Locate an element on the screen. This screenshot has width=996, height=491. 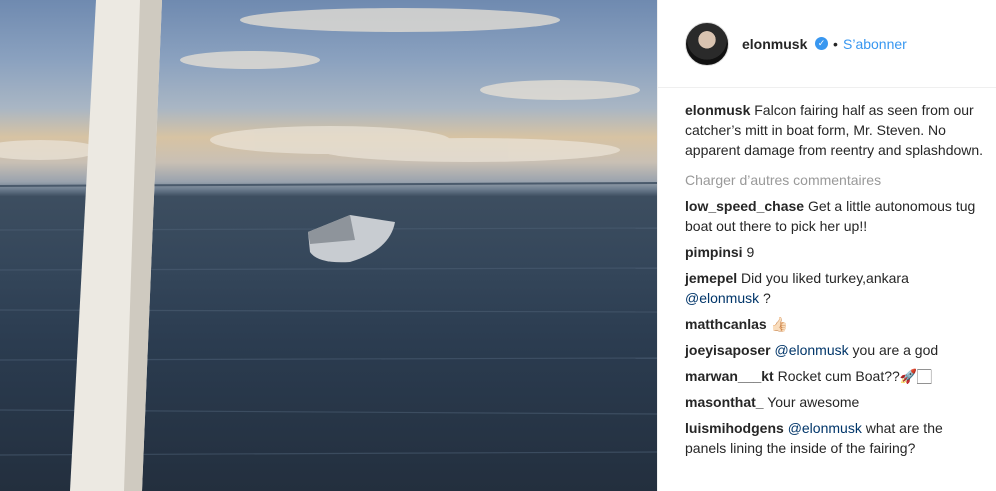
comment-text: 9 is located at coordinates (750, 252).